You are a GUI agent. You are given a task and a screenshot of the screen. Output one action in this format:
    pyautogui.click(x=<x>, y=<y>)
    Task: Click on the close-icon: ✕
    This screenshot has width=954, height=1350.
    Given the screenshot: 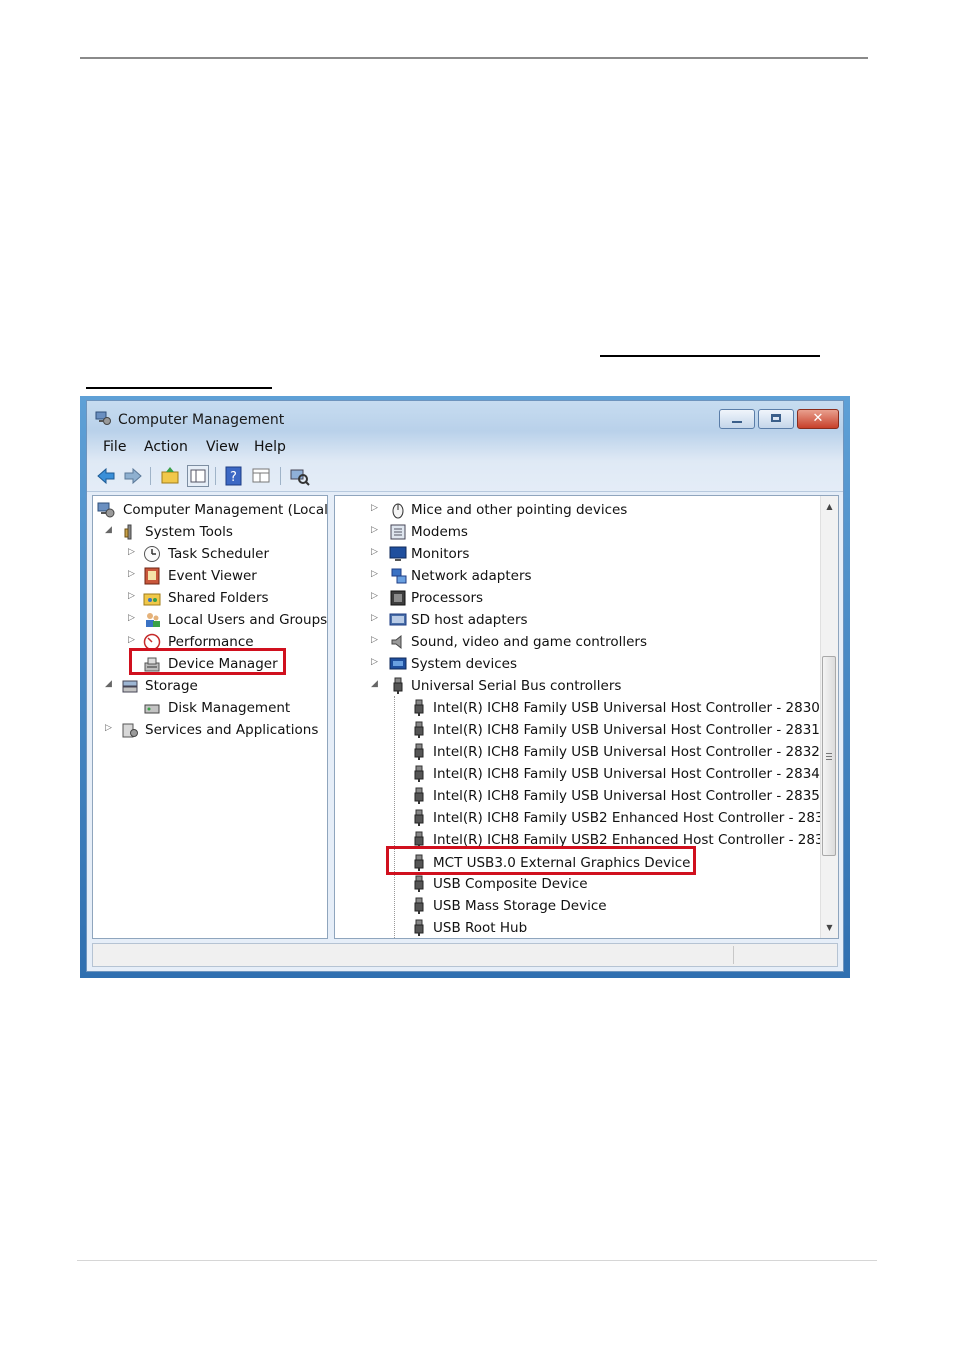 What is the action you would take?
    pyautogui.click(x=818, y=418)
    